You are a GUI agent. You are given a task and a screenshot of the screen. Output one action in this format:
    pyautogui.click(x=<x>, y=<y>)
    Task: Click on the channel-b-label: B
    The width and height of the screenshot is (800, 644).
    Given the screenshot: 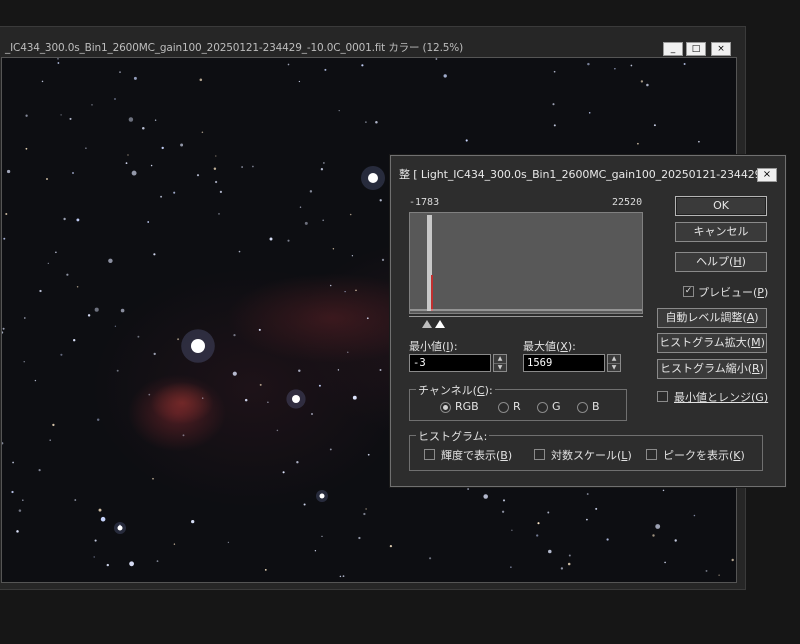 What is the action you would take?
    pyautogui.click(x=596, y=406)
    